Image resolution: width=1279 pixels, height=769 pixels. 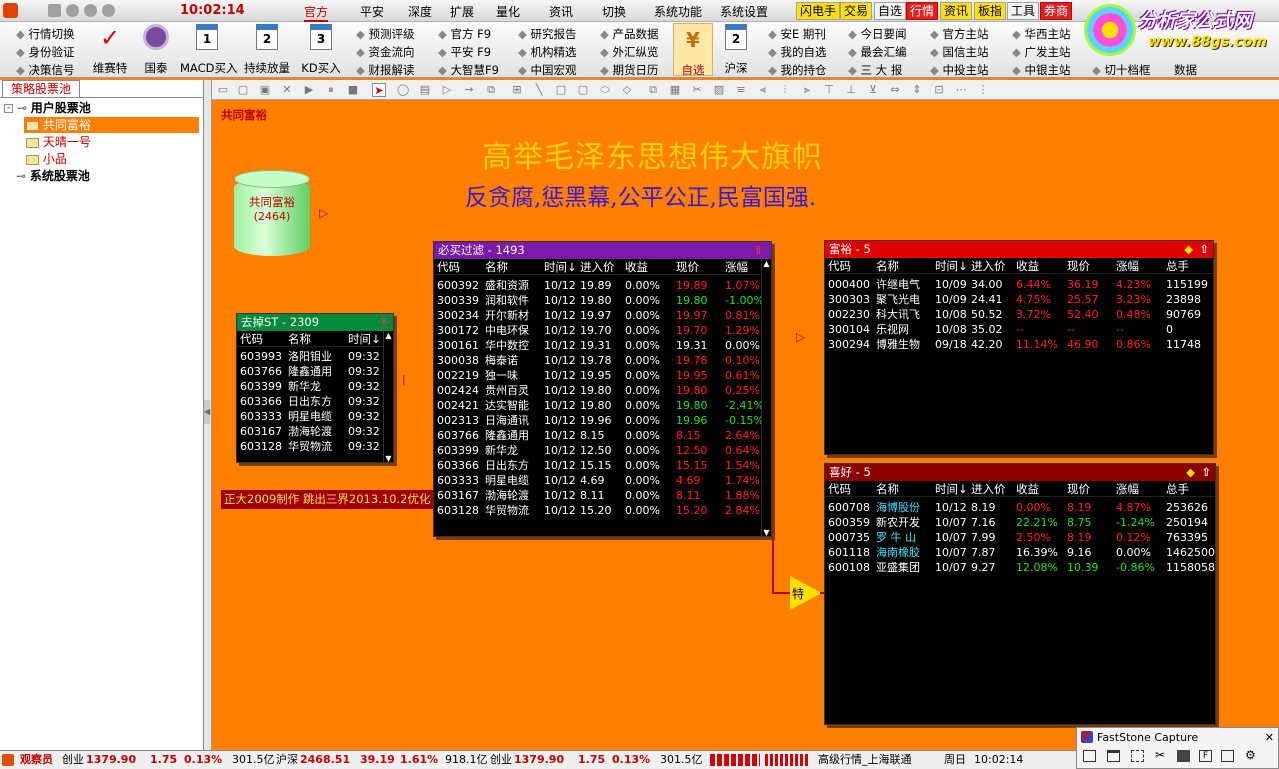 What do you see at coordinates (785, 90) in the screenshot?
I see `align-center-icon: ⫶` at bounding box center [785, 90].